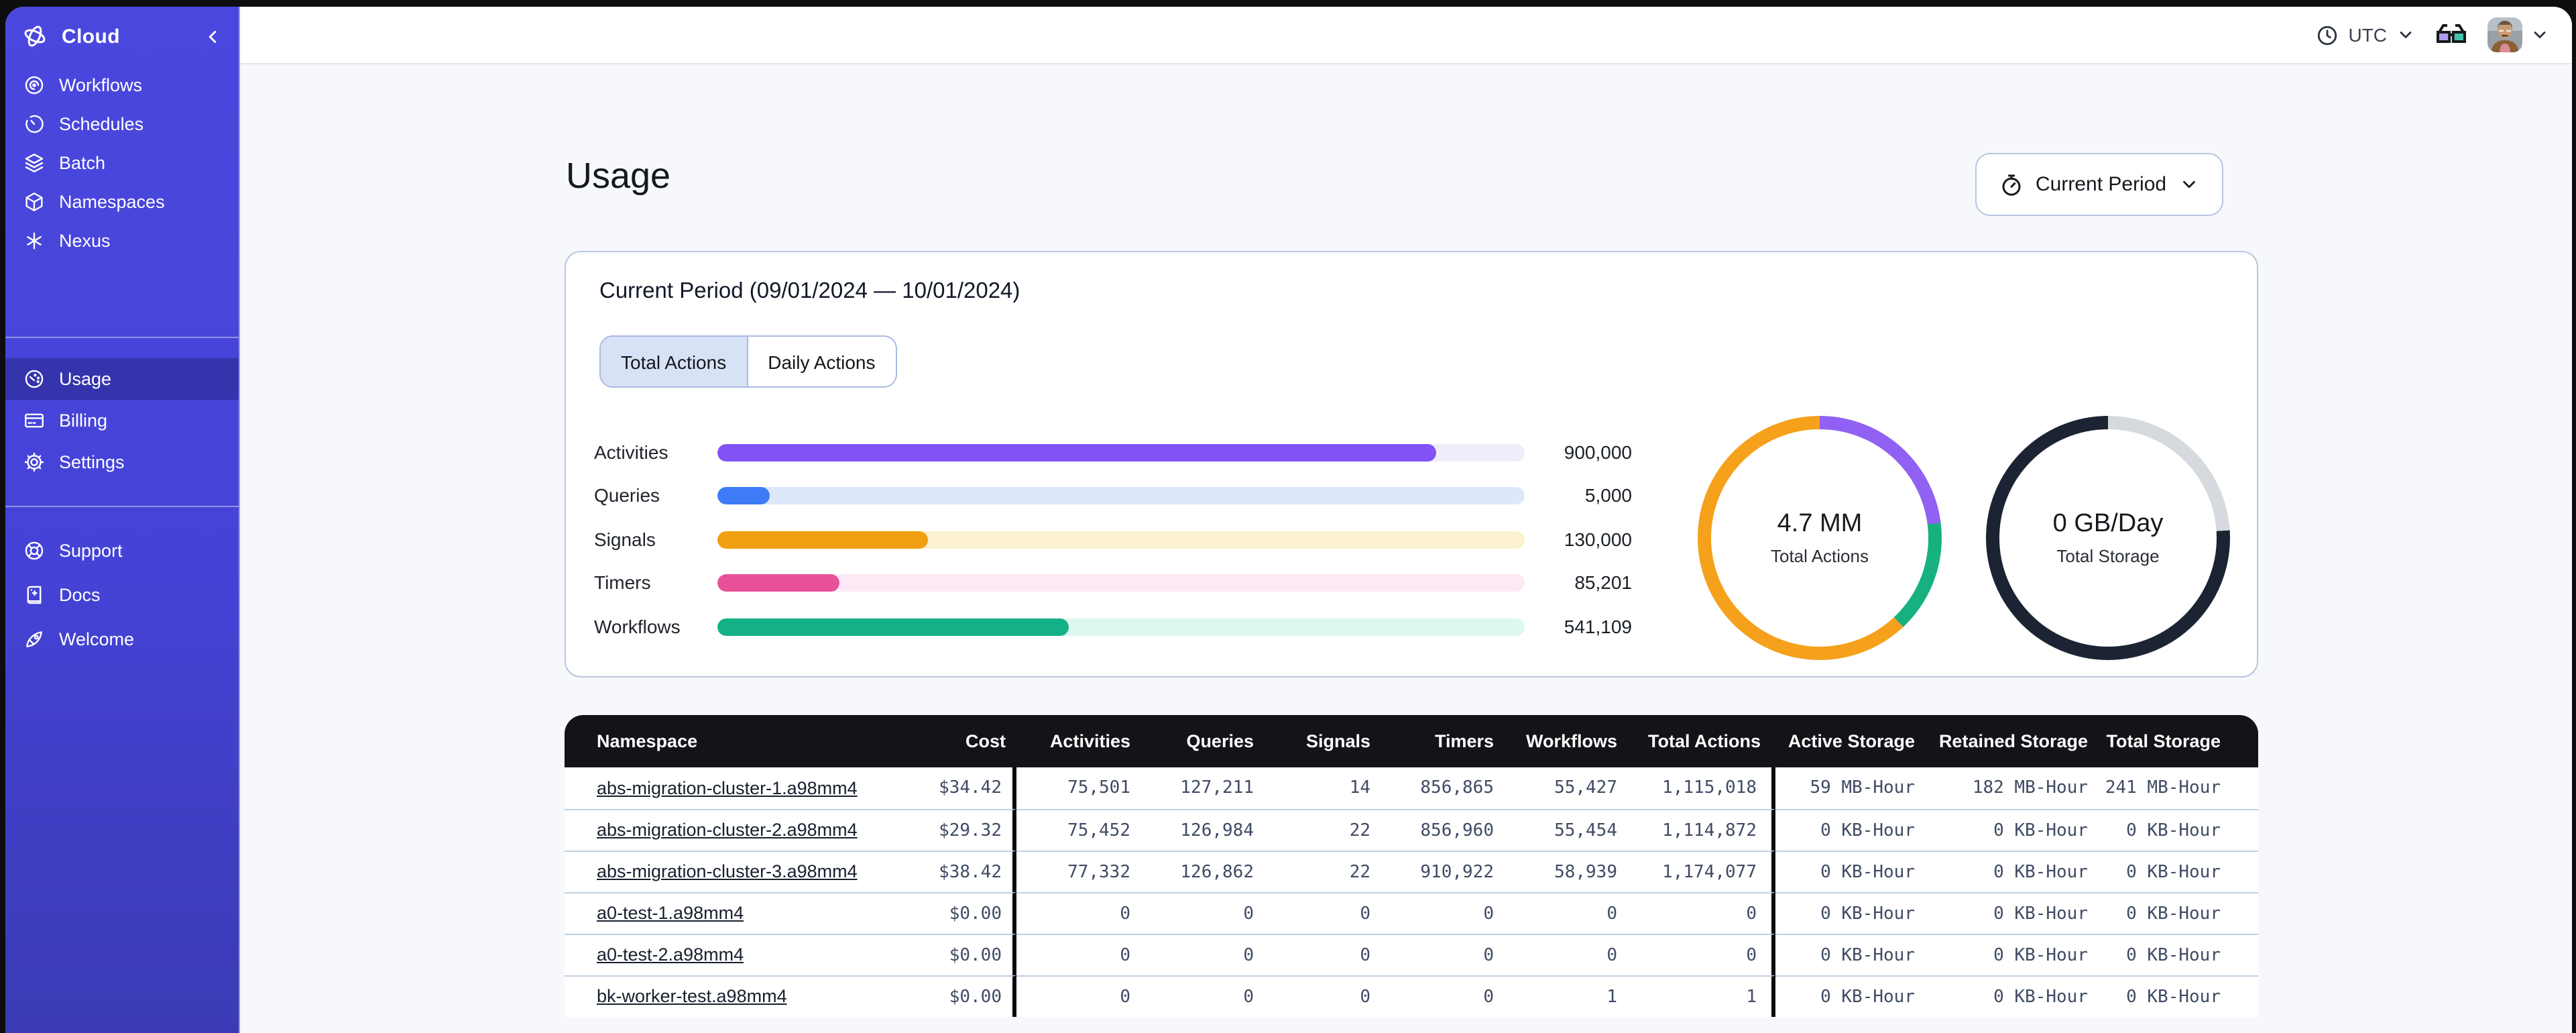 The image size is (2576, 1033). Describe the element at coordinates (2101, 184) in the screenshot. I see `period-selector-label: Current Period` at that location.